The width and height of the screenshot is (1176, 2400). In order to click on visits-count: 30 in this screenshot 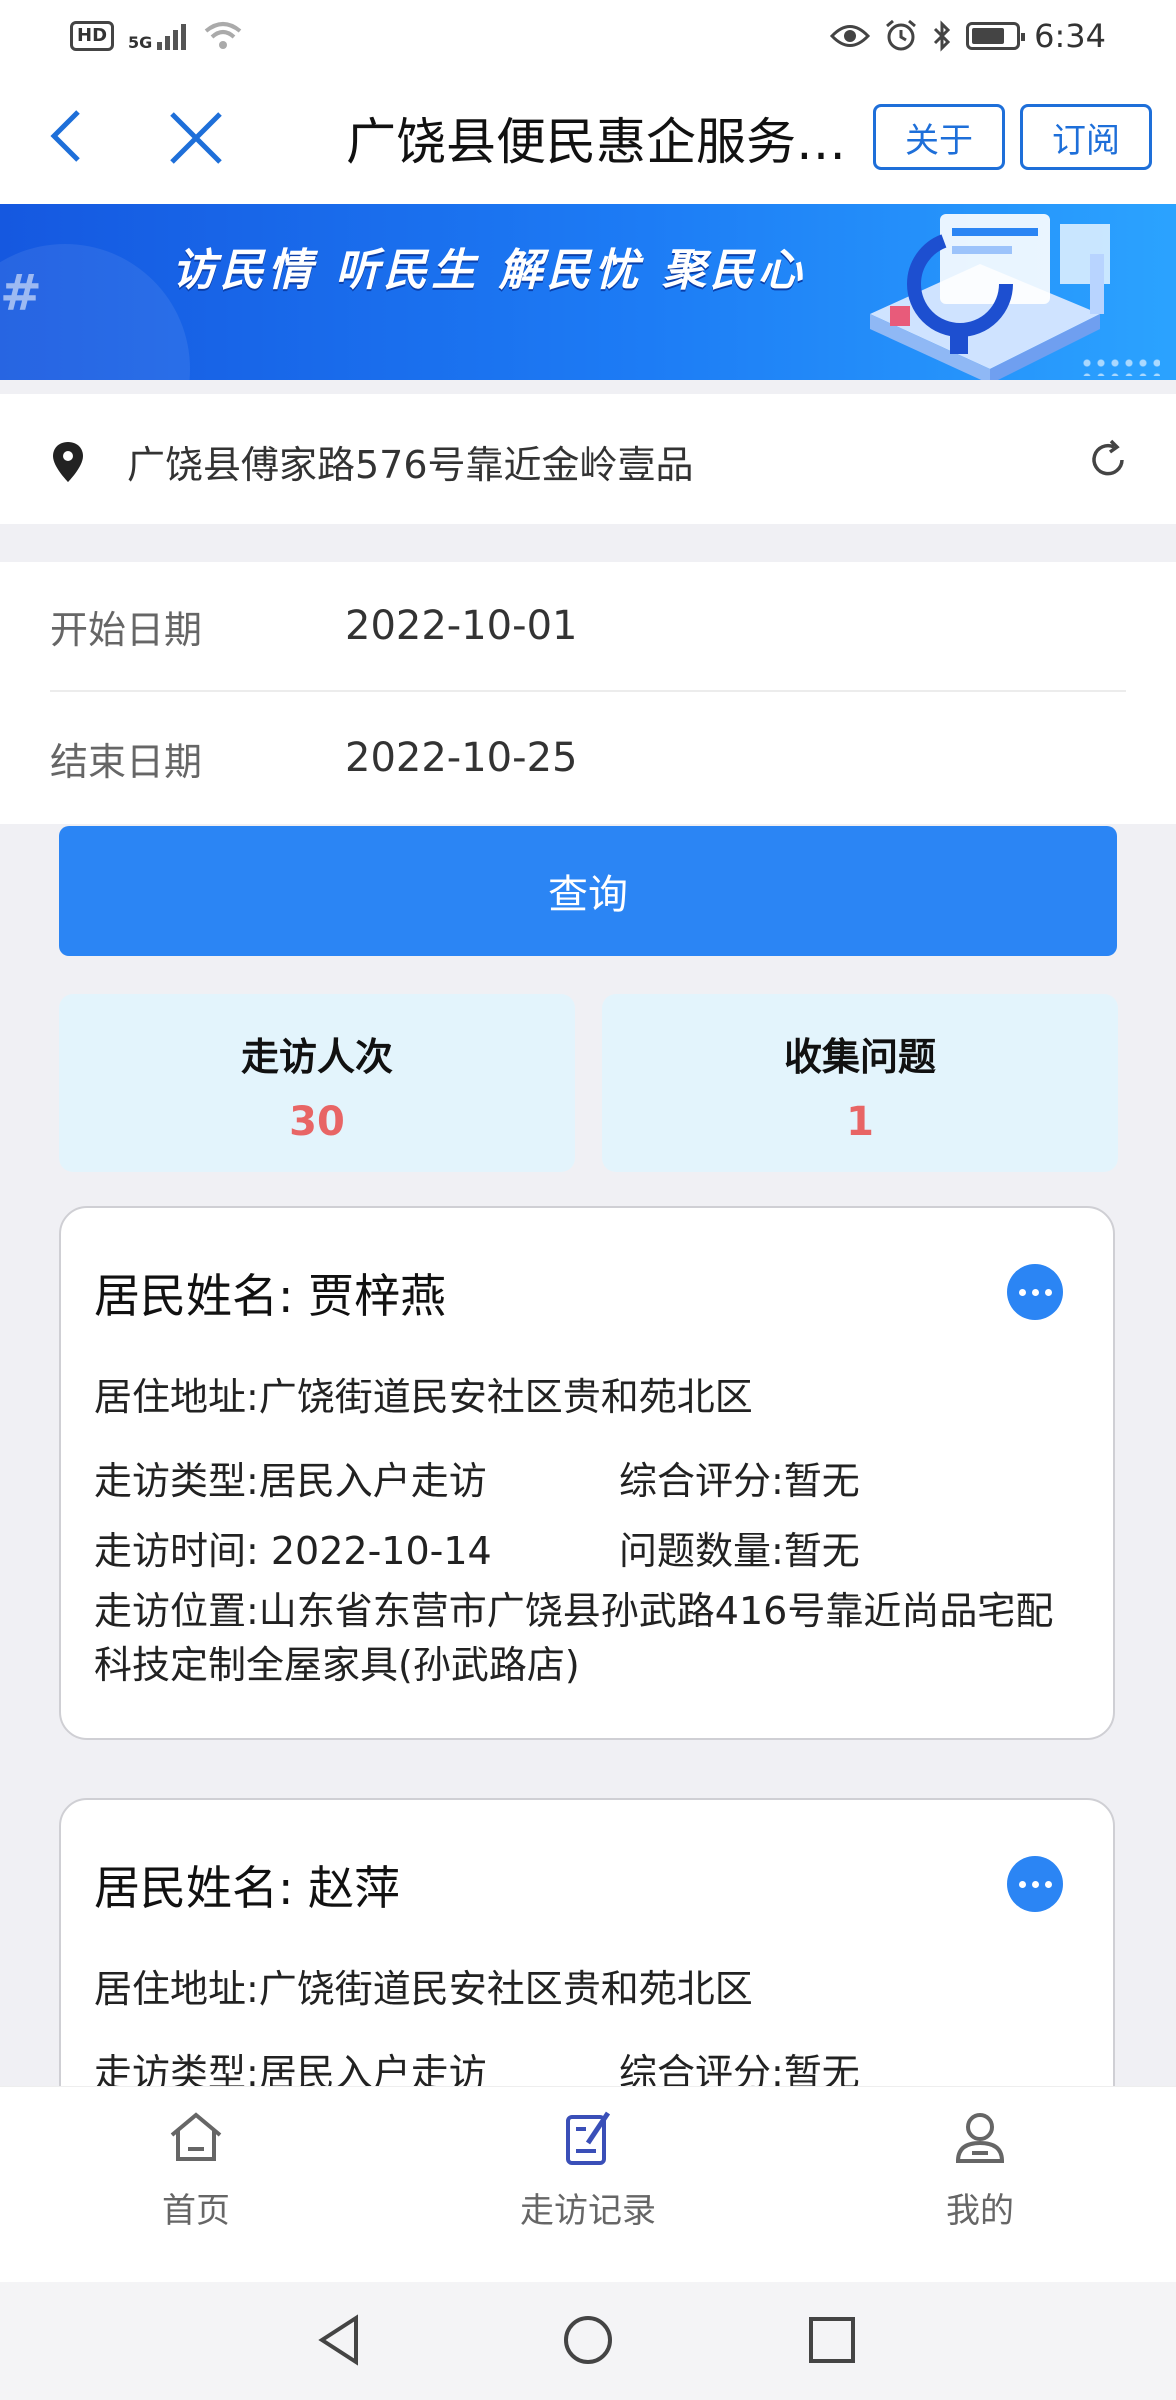, I will do `click(317, 1122)`.